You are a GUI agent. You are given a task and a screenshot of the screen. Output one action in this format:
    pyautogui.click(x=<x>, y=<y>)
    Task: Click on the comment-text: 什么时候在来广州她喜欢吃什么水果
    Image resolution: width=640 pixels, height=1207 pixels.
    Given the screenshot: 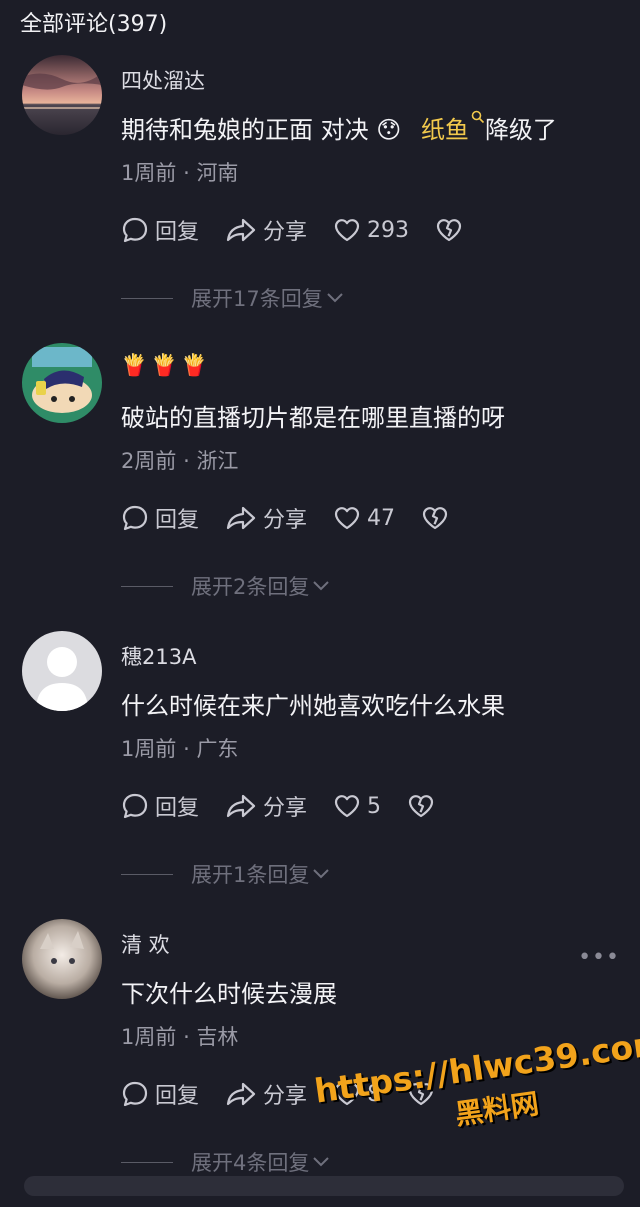 What is the action you would take?
    pyautogui.click(x=313, y=706)
    